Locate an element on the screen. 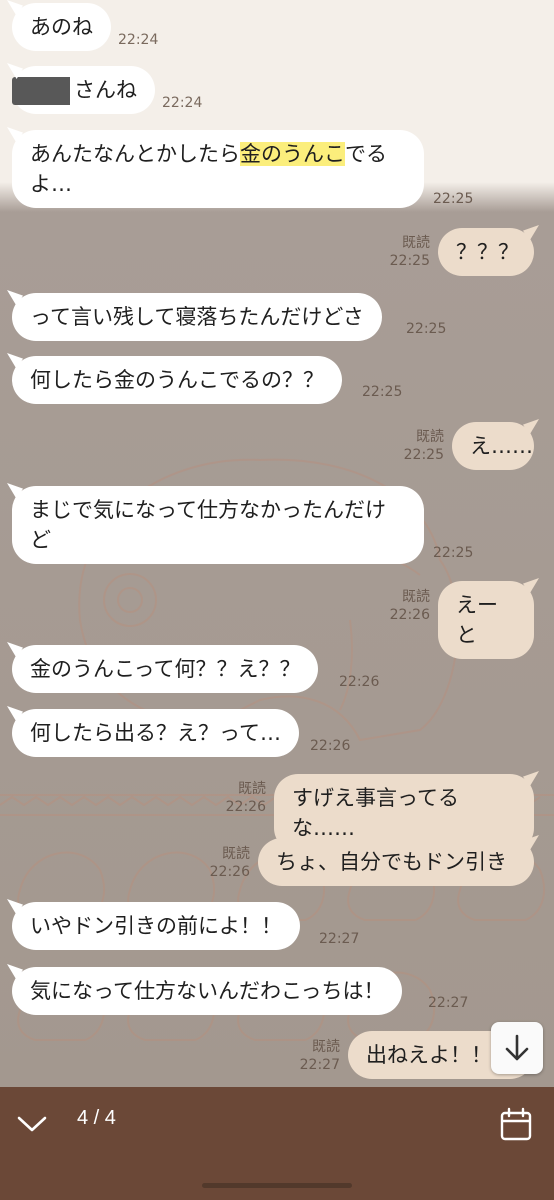 Image resolution: width=554 pixels, height=1200 pixels. message-text: いやドン引きの前によ！！ is located at coordinates (156, 926).